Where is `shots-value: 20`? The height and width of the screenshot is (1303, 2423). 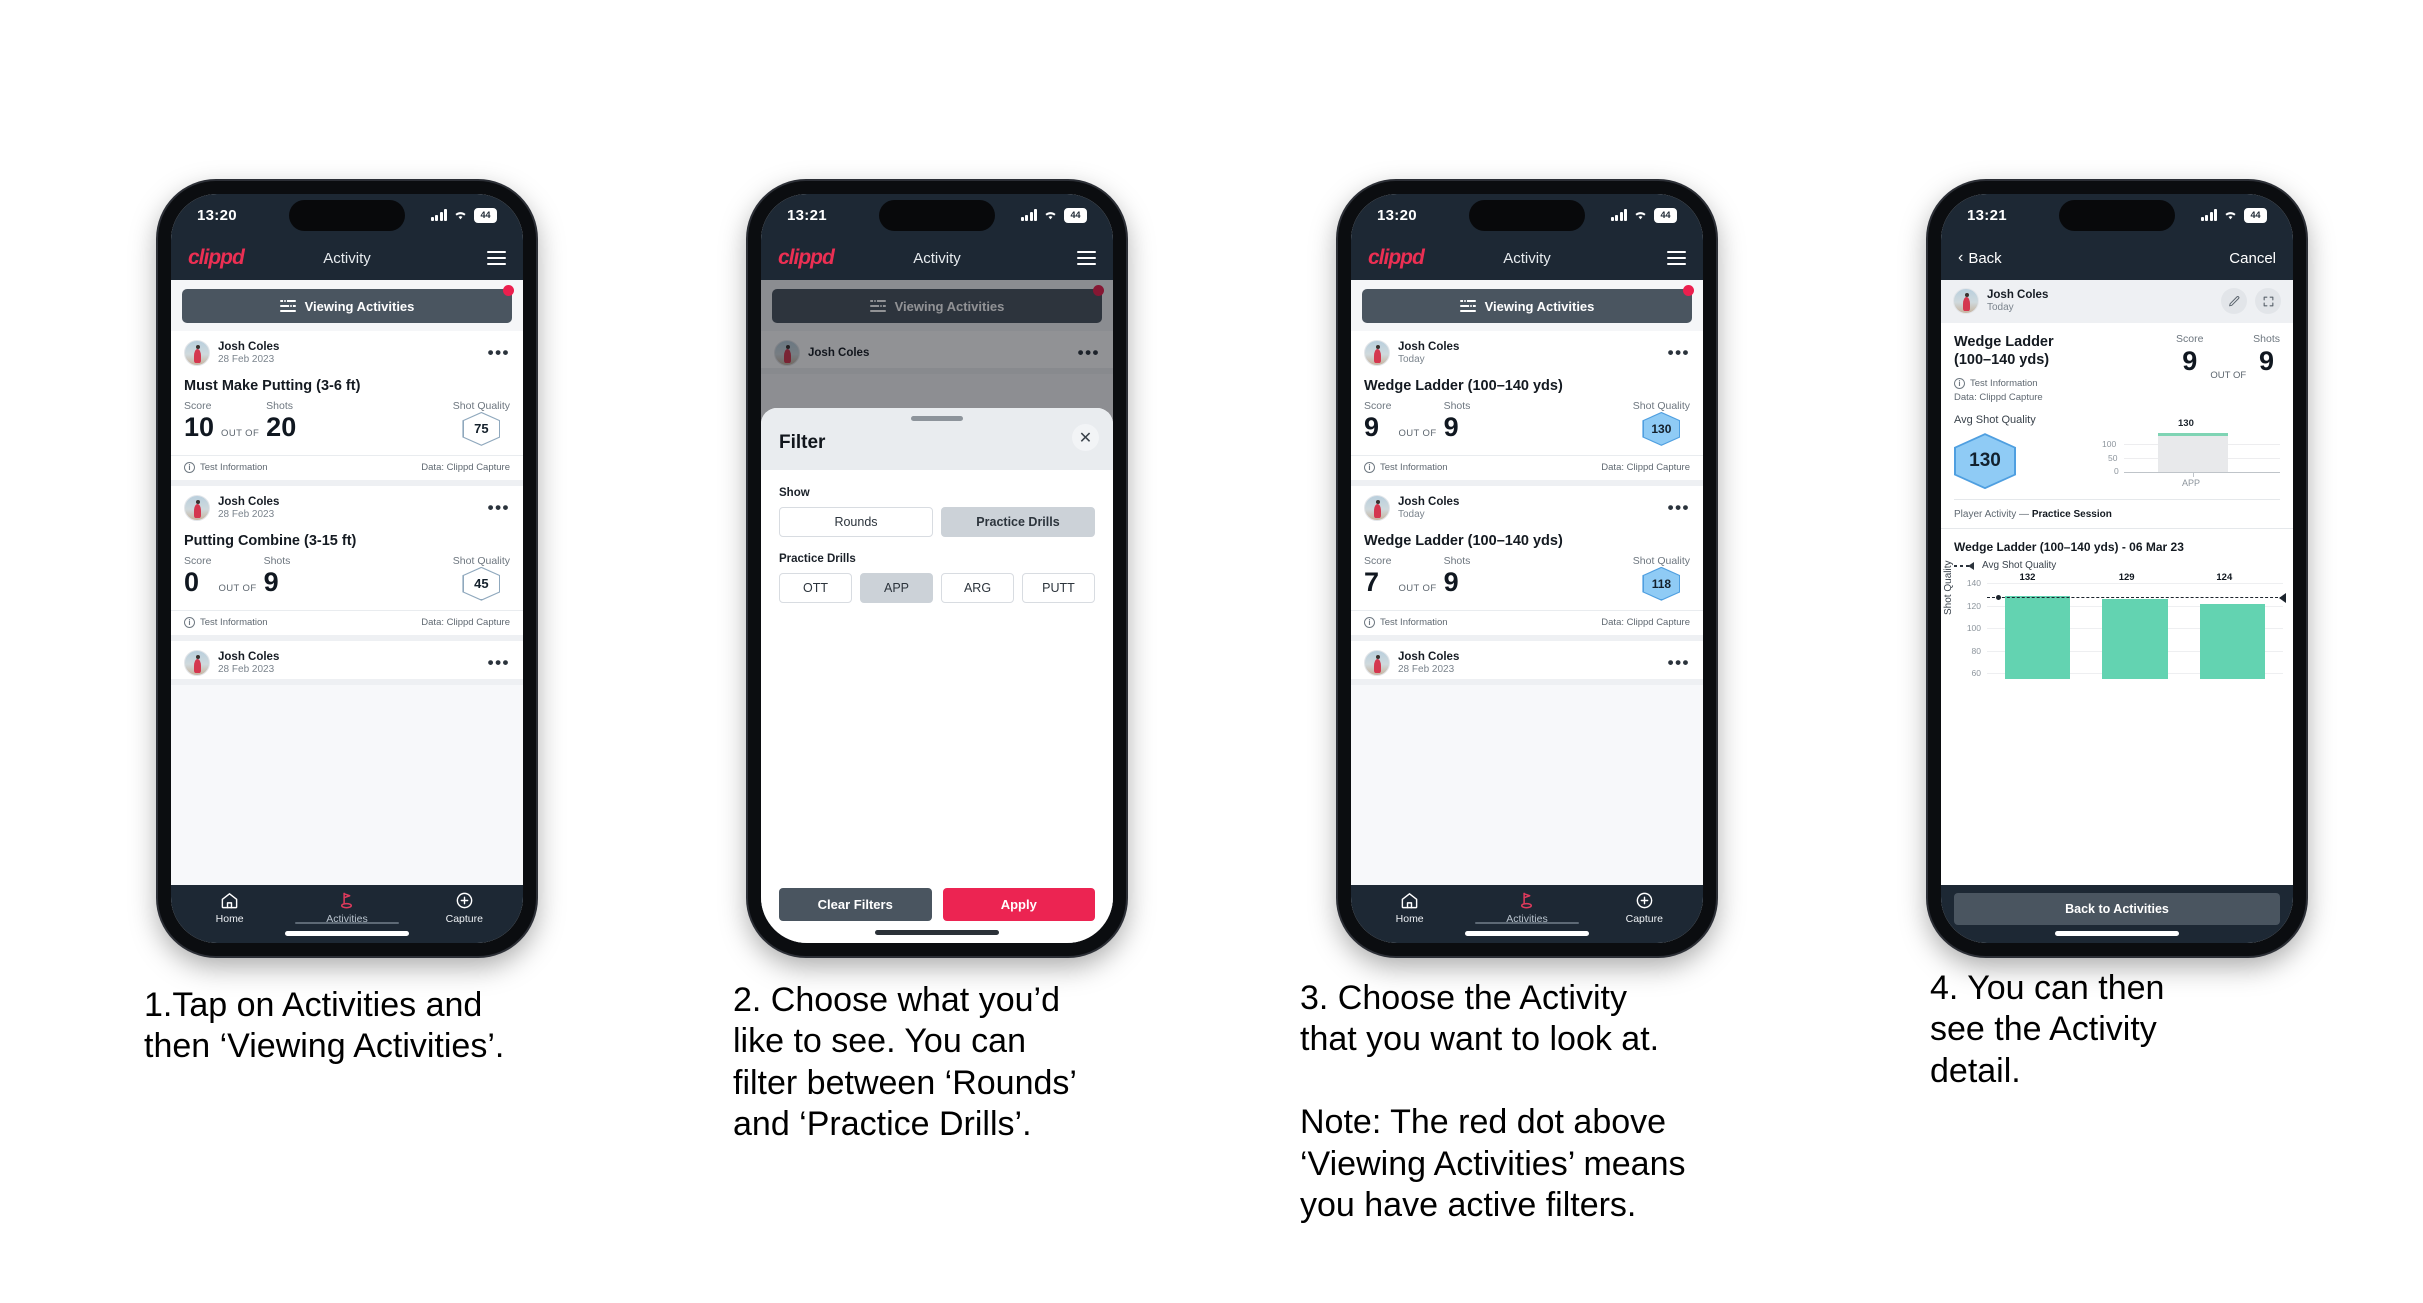
shots-value: 20 is located at coordinates (281, 426).